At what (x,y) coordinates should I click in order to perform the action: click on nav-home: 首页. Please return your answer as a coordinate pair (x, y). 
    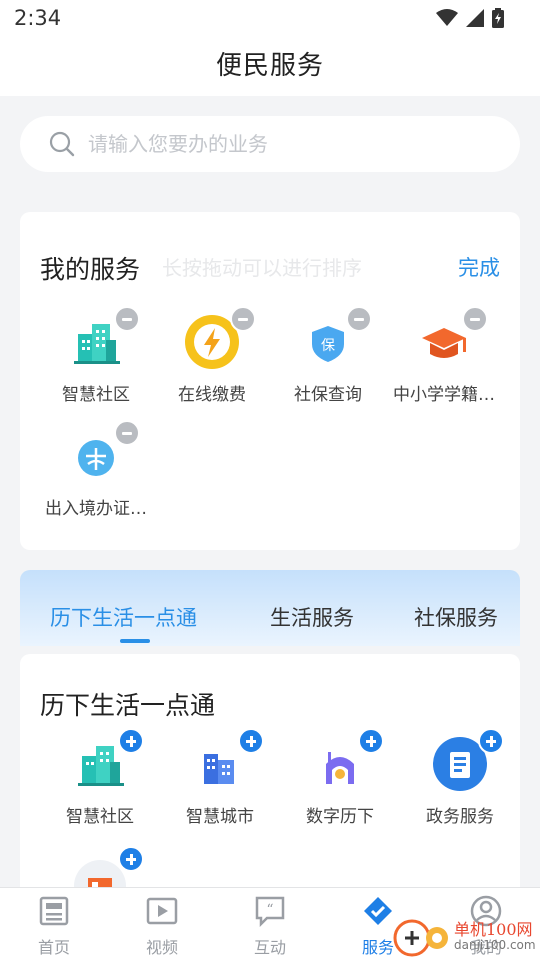
    Looking at the image, I should click on (54, 924).